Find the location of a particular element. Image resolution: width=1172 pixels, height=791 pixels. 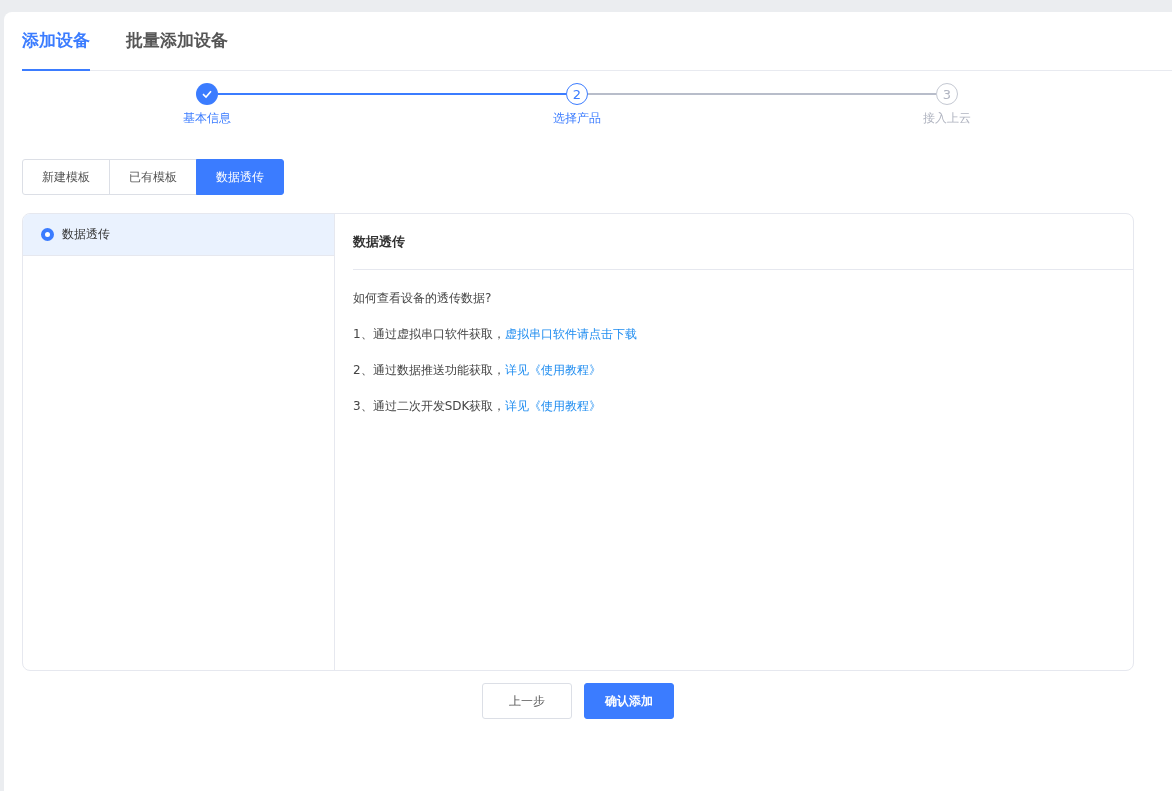

step-label: 接入上云 is located at coordinates (947, 118).